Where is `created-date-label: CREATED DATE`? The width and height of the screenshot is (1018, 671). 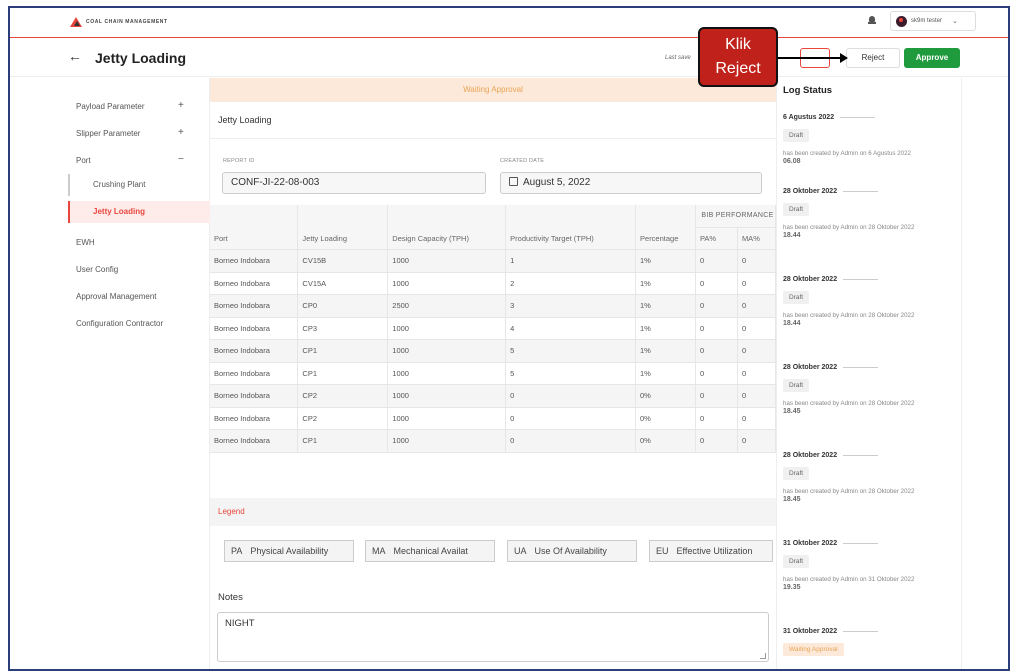
created-date-label: CREATED DATE is located at coordinates (522, 161).